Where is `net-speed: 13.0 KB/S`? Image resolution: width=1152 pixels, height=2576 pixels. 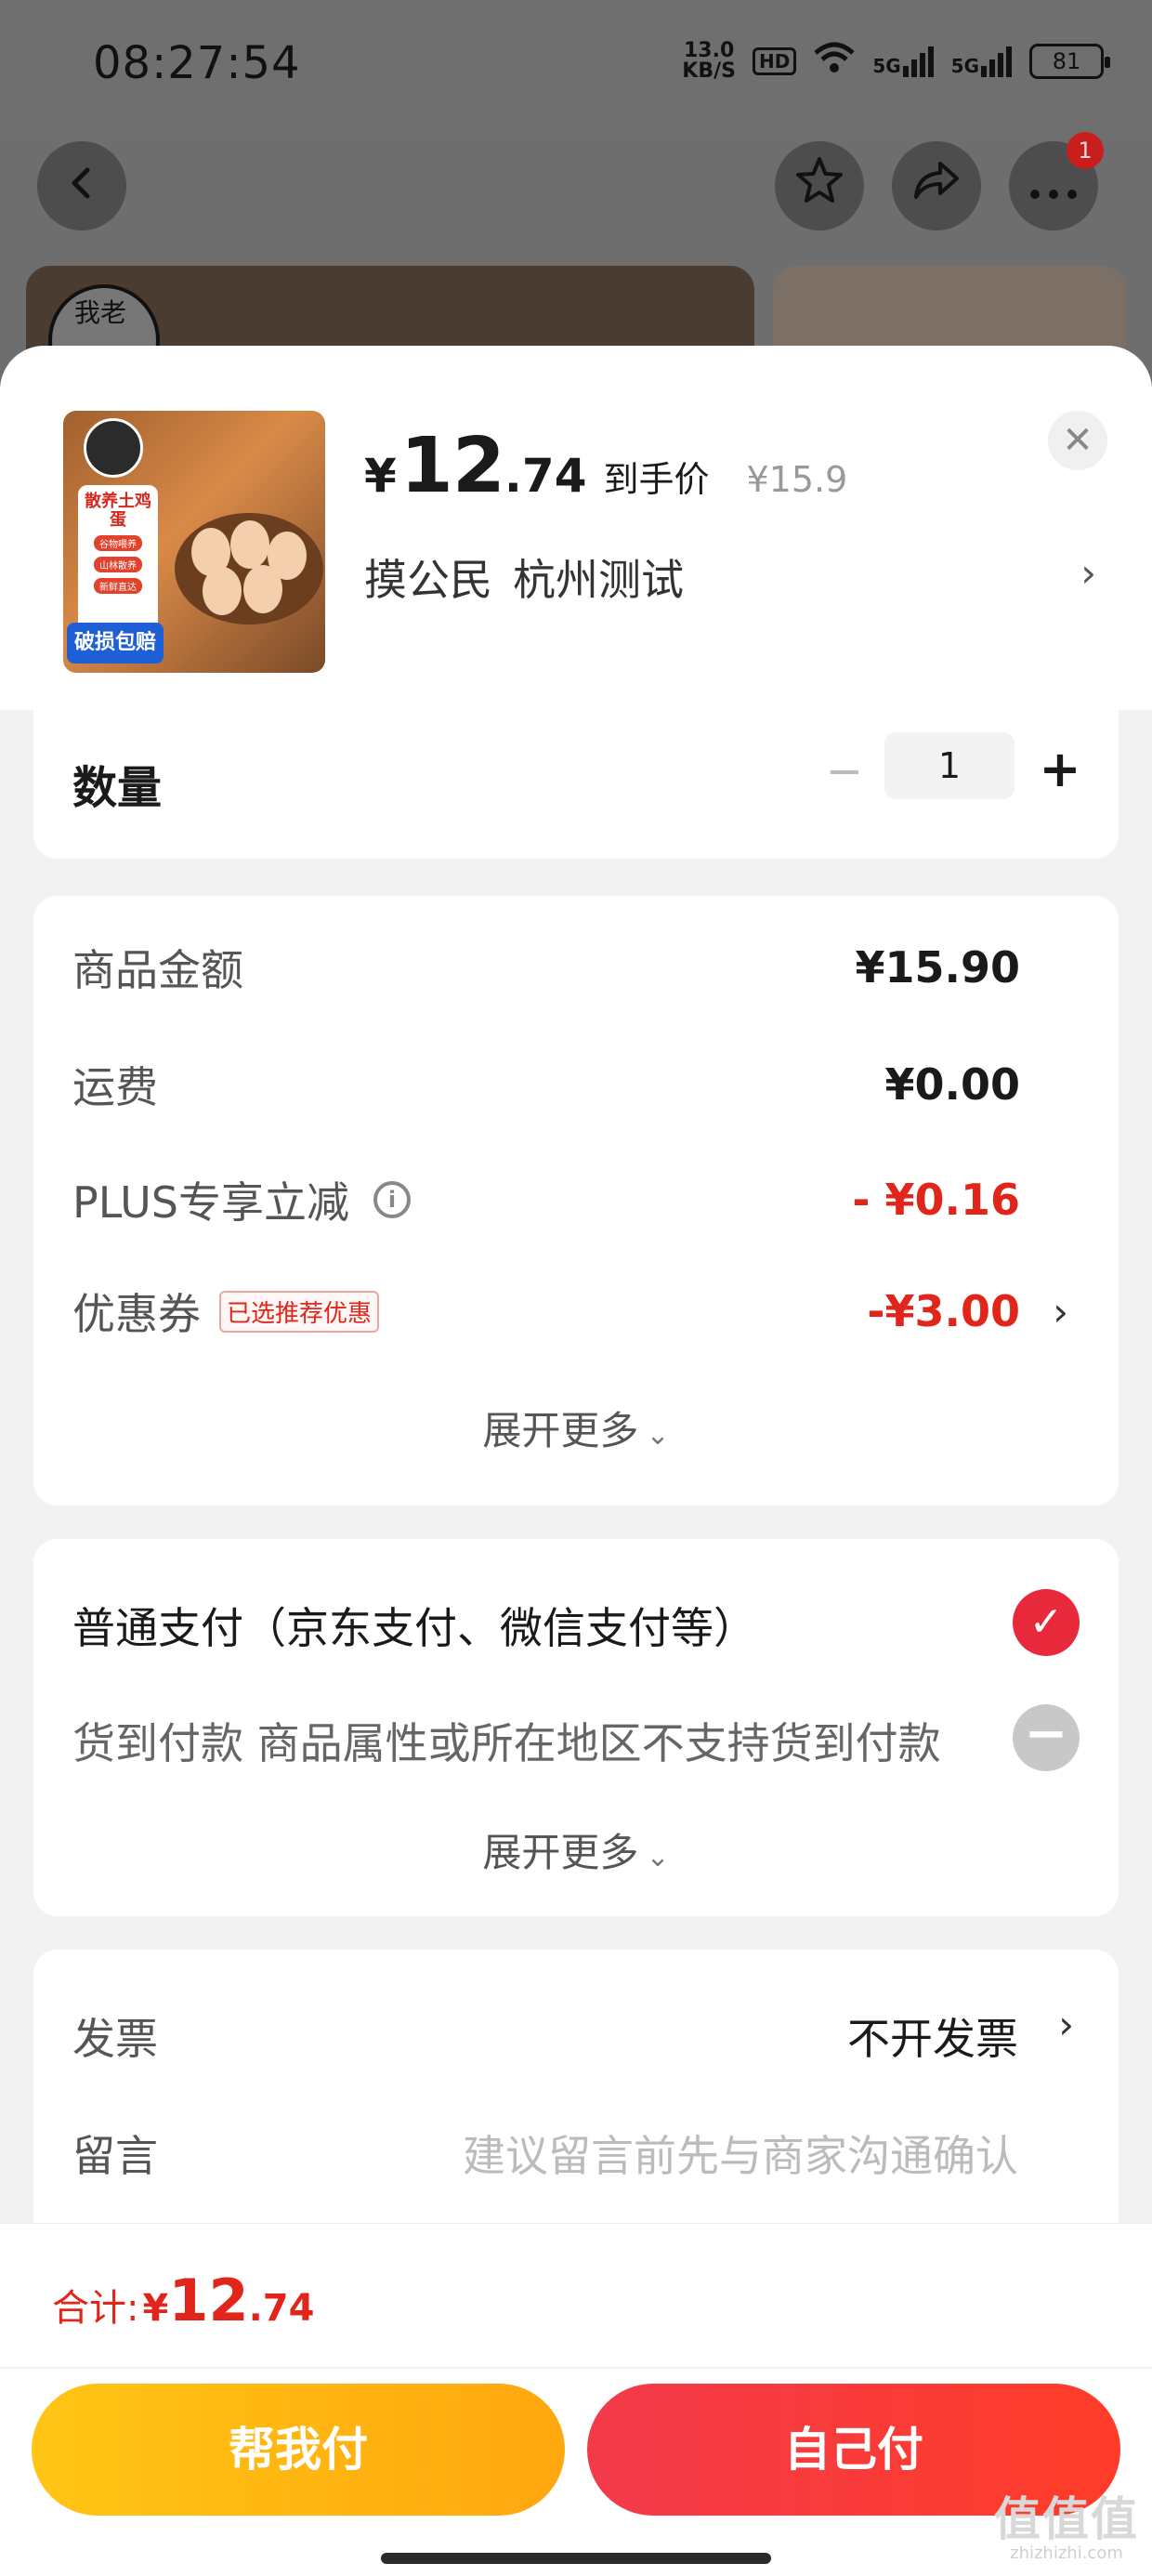 net-speed: 13.0 KB/S is located at coordinates (709, 61).